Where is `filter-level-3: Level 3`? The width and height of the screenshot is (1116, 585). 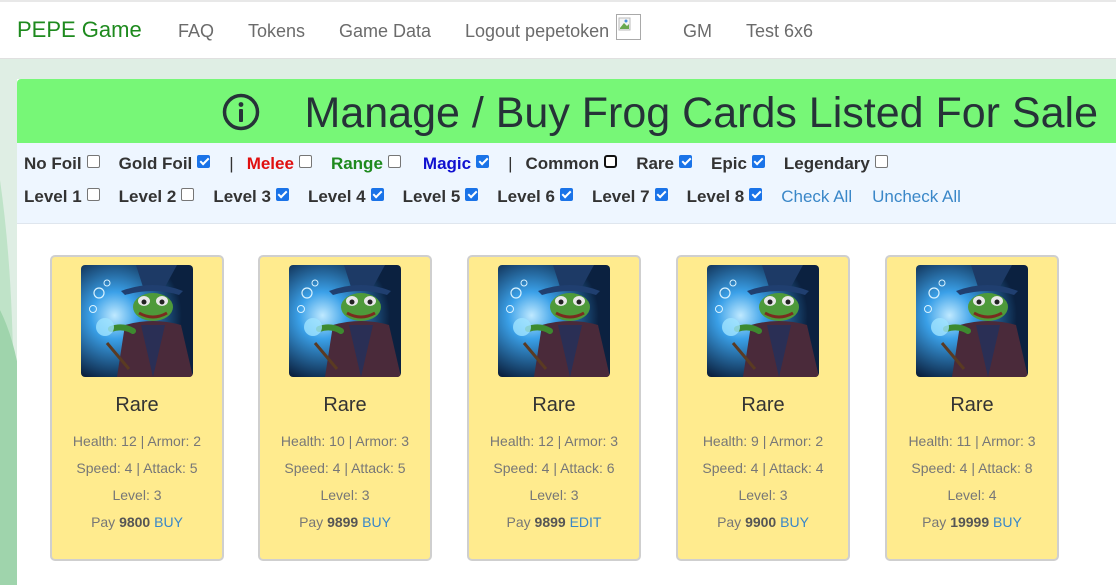
filter-level-3: Level 3 is located at coordinates (251, 197).